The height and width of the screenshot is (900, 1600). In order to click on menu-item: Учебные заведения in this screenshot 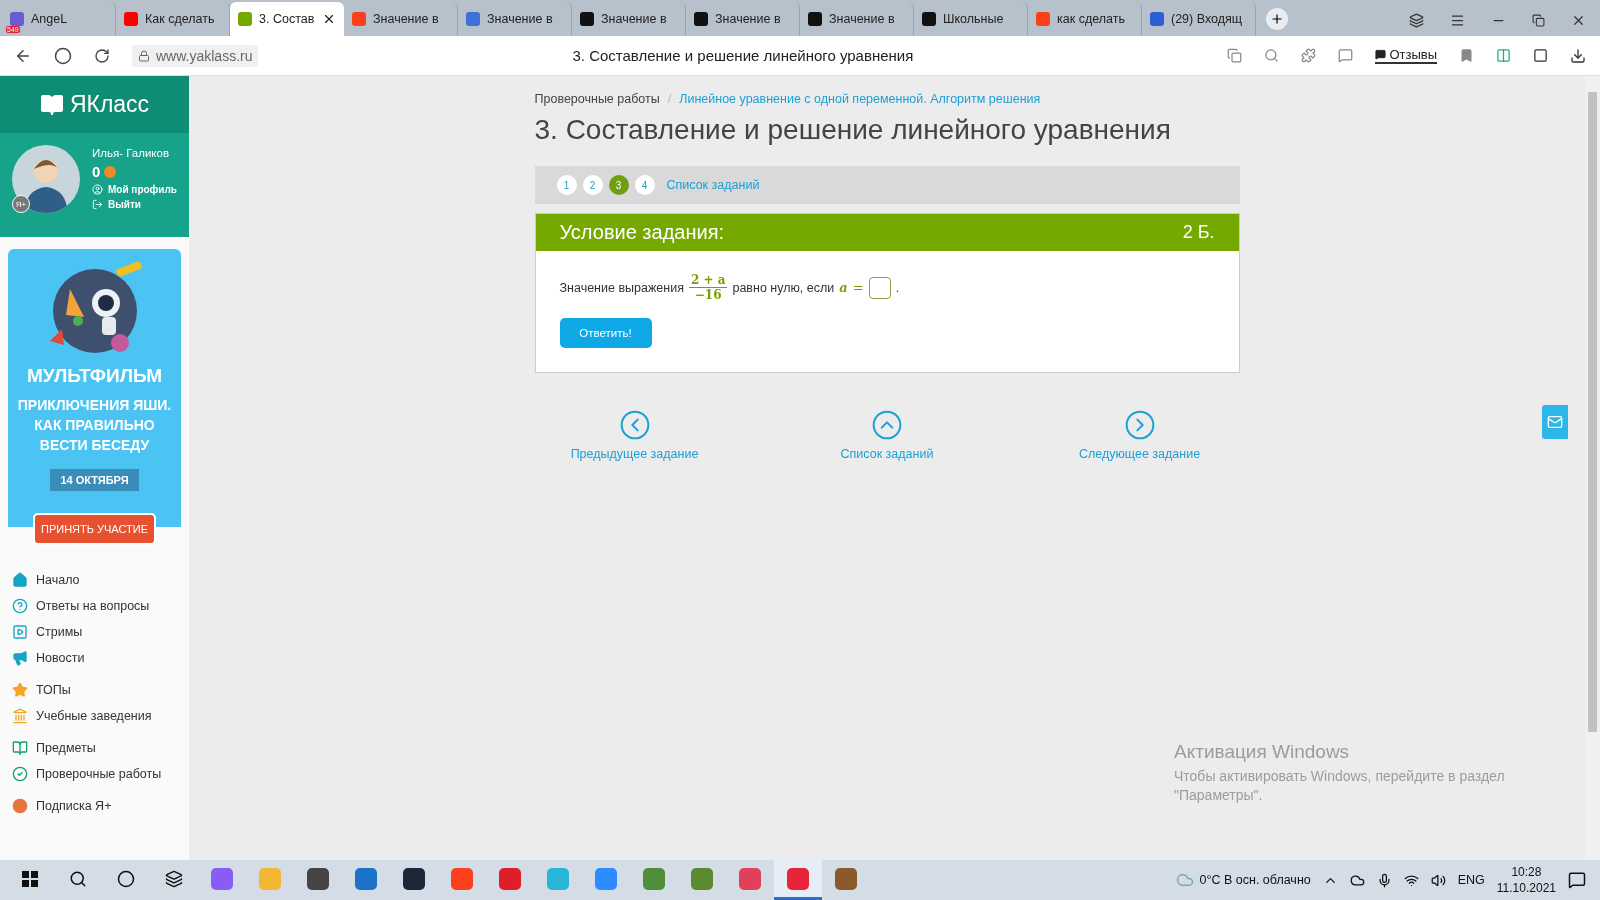, I will do `click(100, 716)`.